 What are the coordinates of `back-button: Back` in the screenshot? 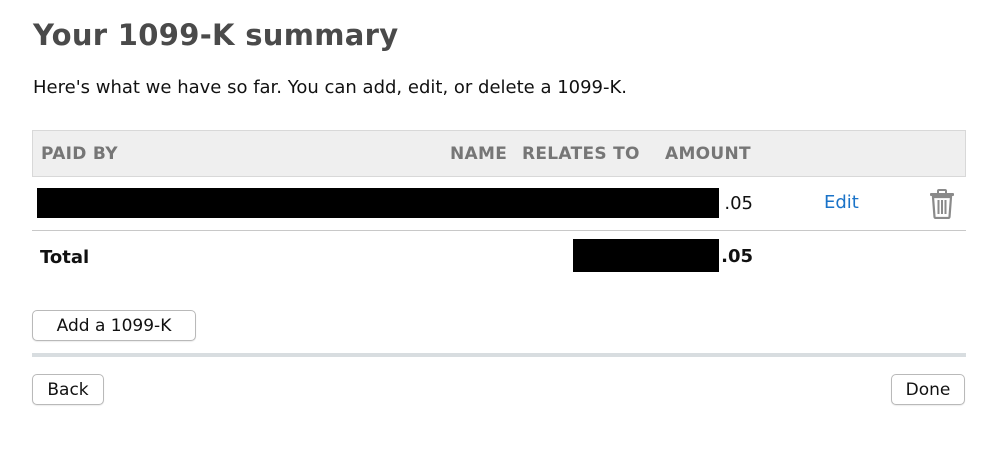 It's located at (68, 389).